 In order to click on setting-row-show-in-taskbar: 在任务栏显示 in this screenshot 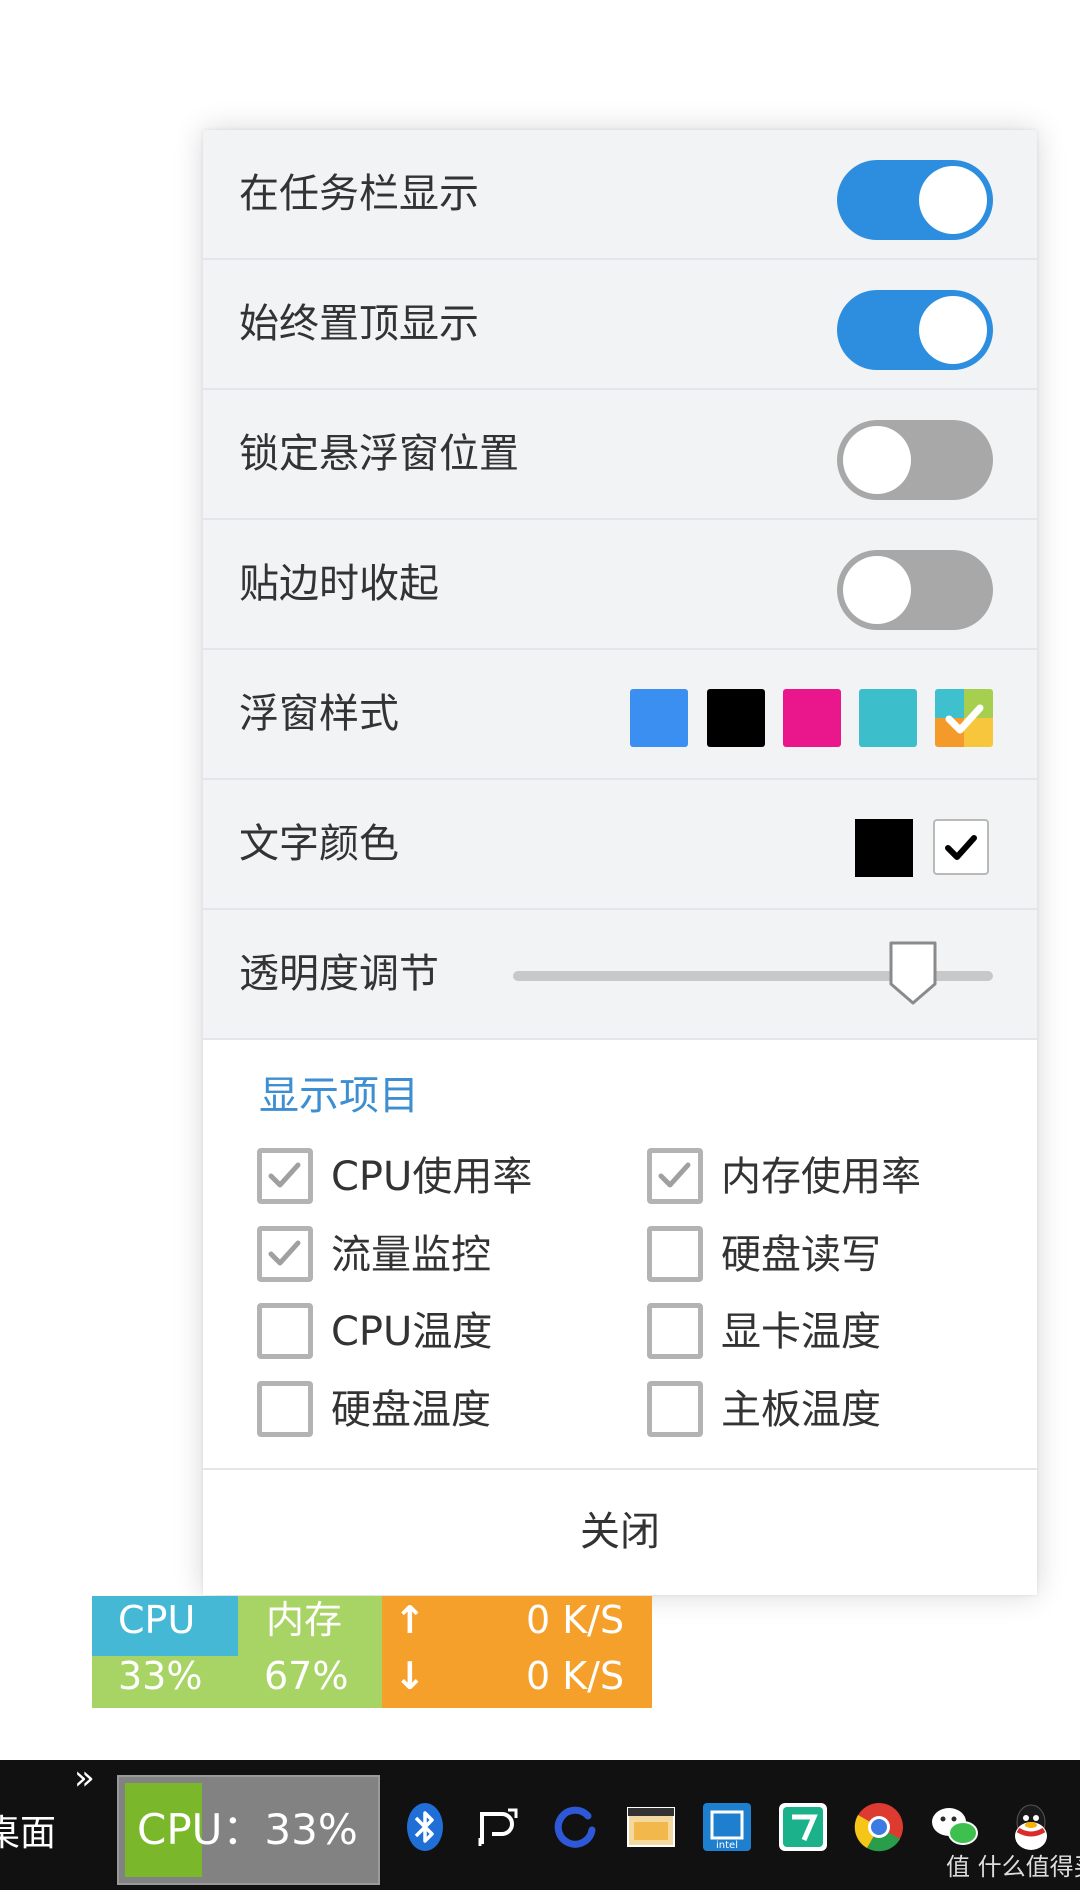, I will do `click(620, 195)`.